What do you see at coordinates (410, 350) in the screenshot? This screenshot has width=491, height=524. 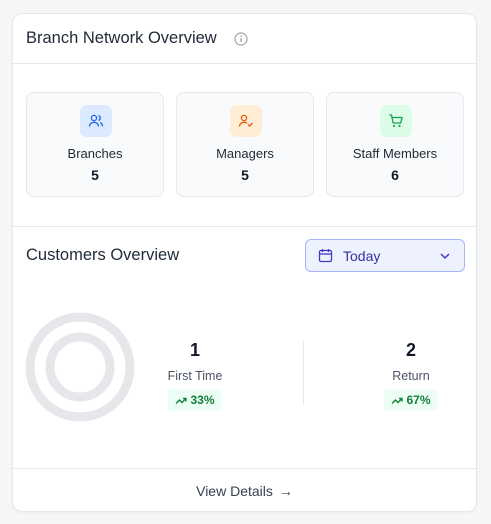 I see `return-value: 2` at bounding box center [410, 350].